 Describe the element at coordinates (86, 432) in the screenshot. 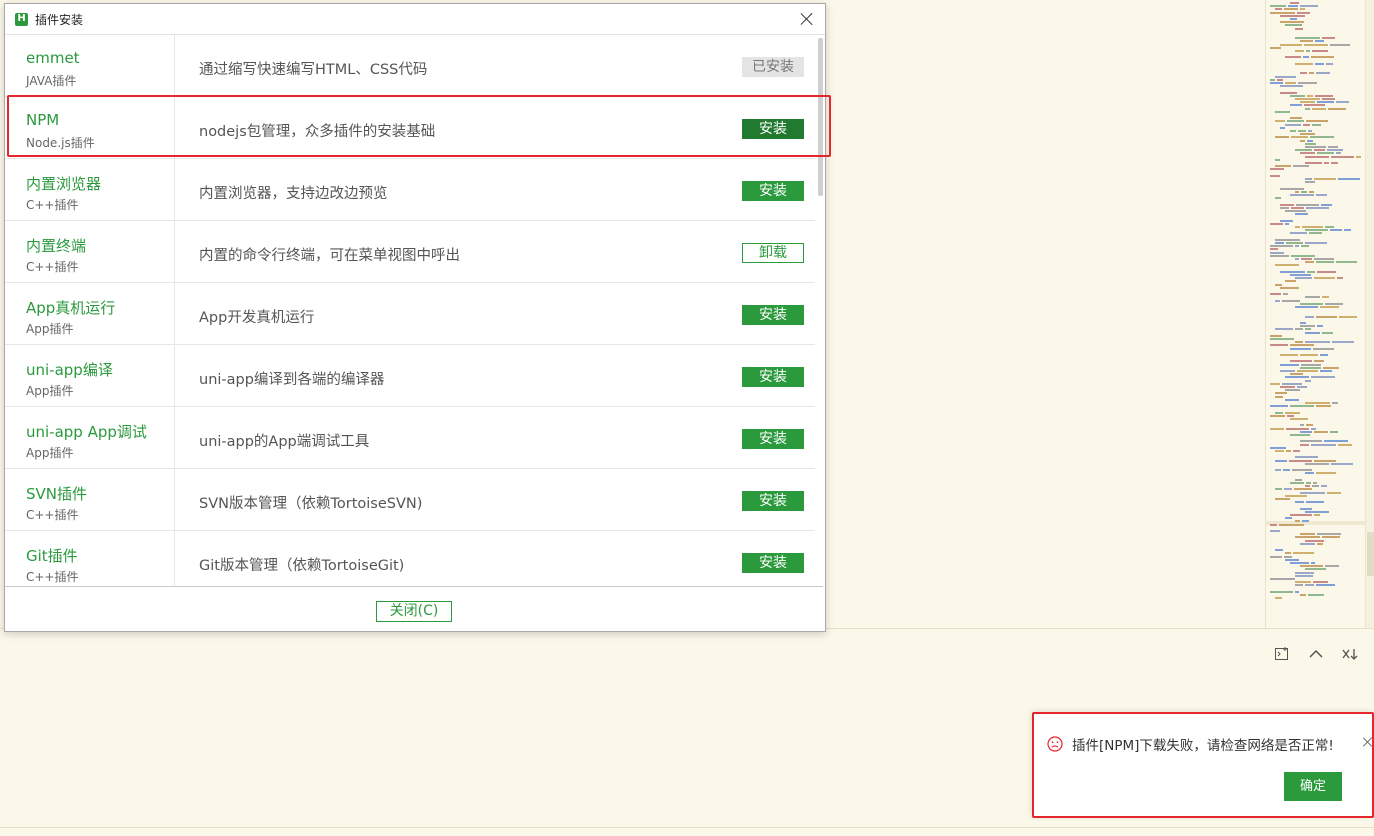

I see `plugin-name: uni-app App调试` at that location.